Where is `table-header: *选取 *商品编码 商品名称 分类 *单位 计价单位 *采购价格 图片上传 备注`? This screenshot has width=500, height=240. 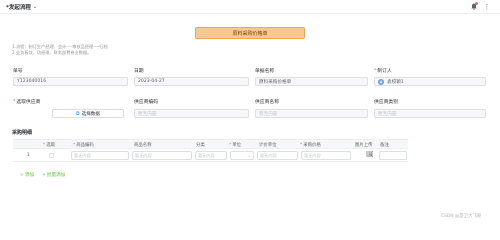 table-header: *选取 *商品编码 商品名称 分类 *单位 计价单位 *采购价格 图片上传 备注 is located at coordinates (210, 144).